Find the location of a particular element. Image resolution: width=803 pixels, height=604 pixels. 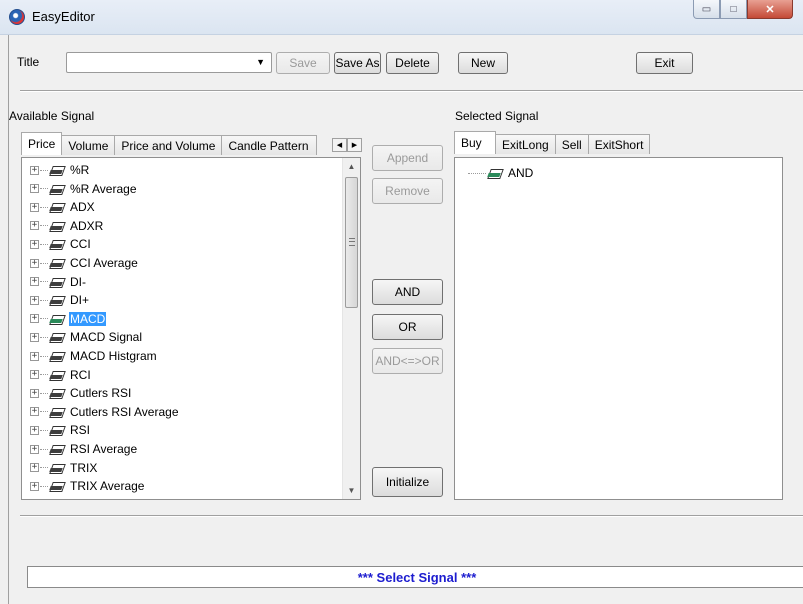

maximize-button: □ is located at coordinates (733, 9).